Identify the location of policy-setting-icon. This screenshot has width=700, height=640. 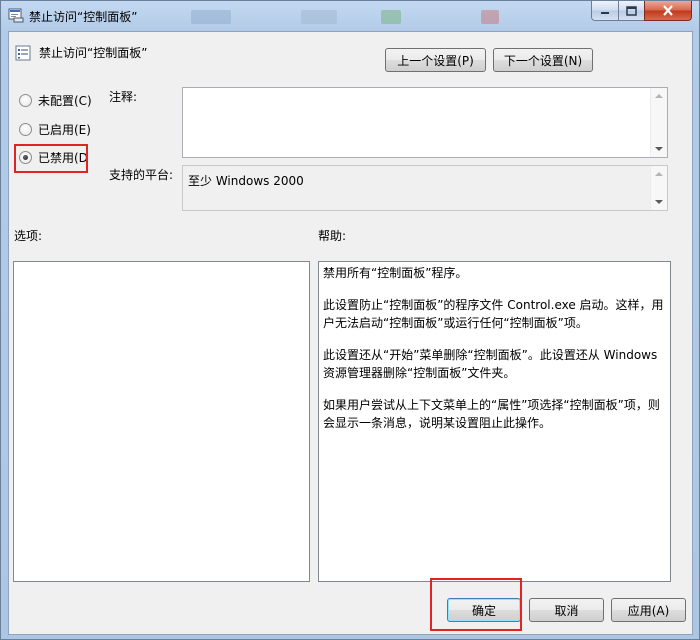
(23, 53).